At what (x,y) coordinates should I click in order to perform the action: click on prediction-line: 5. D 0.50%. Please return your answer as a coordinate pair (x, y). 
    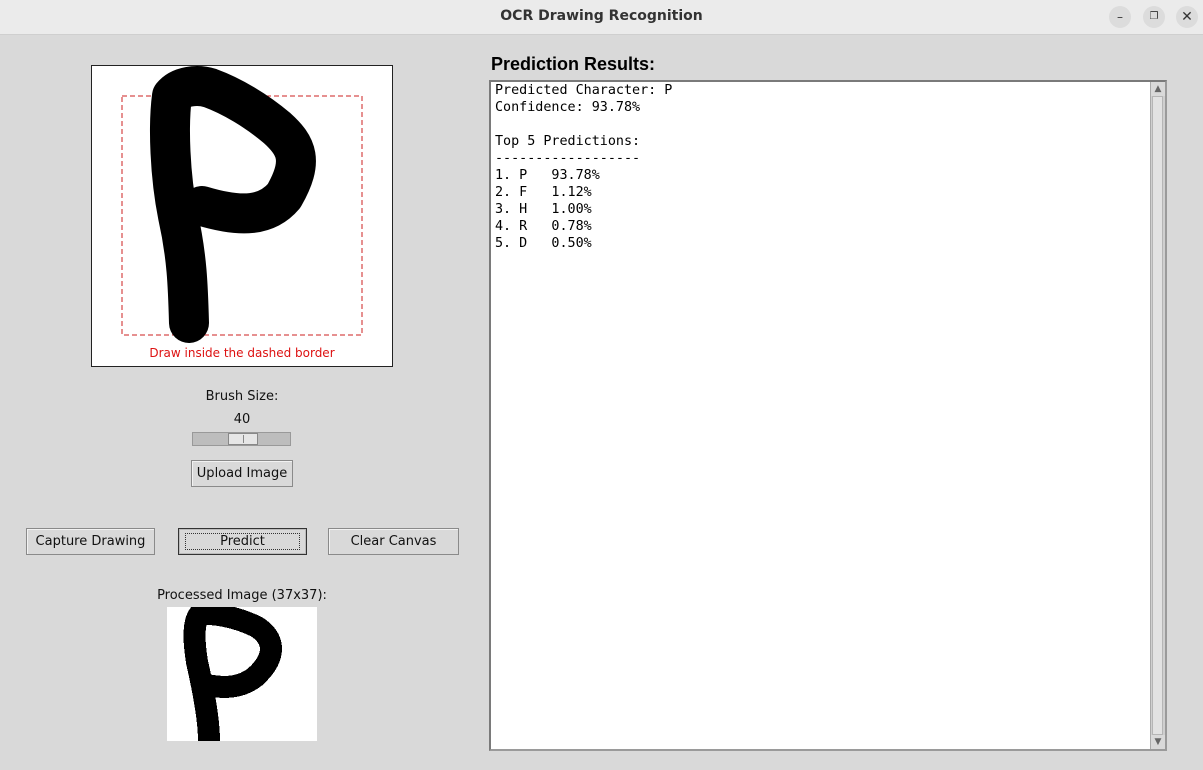
    Looking at the image, I should click on (543, 243).